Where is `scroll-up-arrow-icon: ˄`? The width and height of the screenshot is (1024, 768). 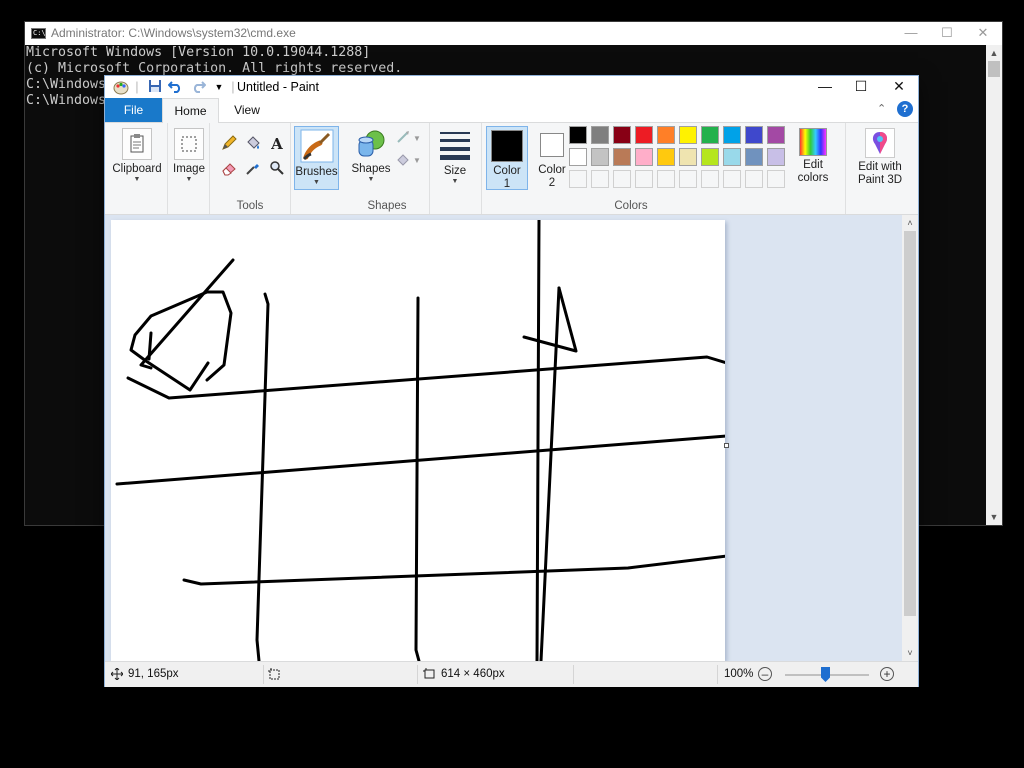
scroll-up-arrow-icon: ˄ is located at coordinates (910, 223).